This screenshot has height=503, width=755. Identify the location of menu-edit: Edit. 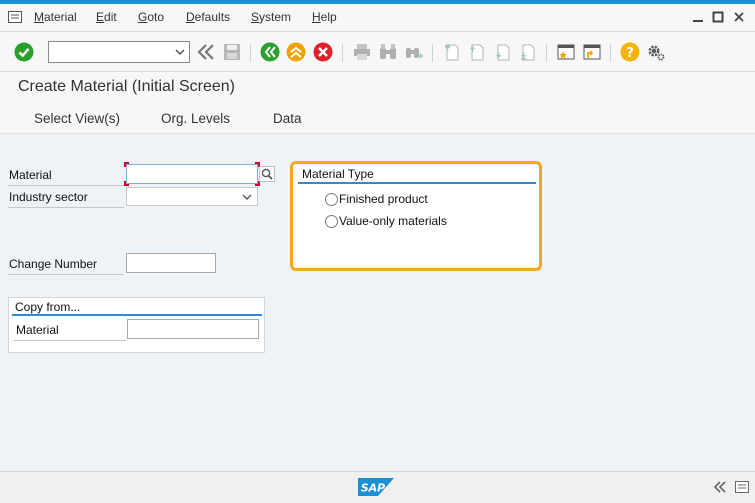
(106, 17).